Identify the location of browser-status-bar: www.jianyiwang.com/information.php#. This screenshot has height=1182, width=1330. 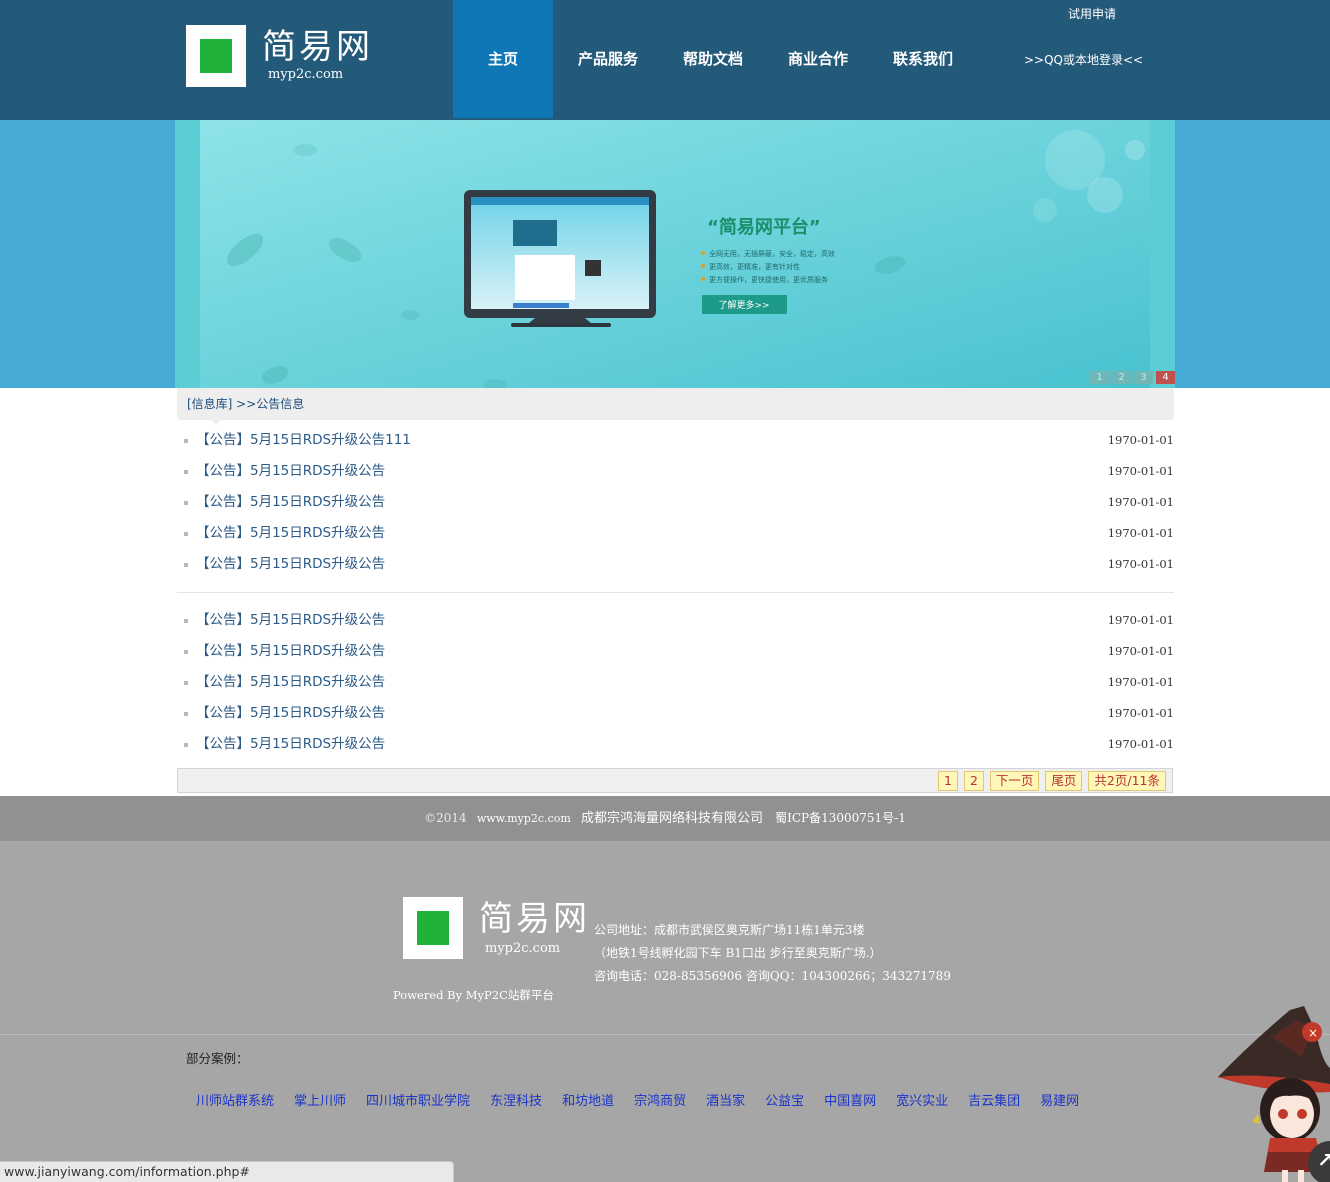
(227, 1171).